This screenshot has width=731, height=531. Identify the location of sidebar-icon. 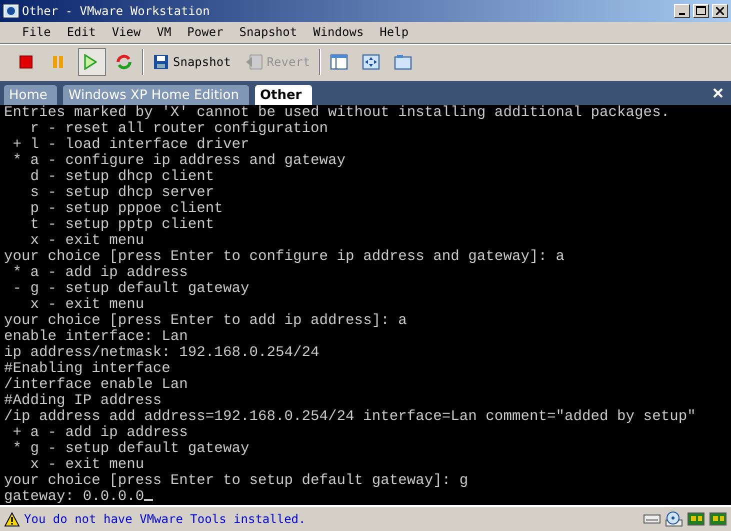
(339, 62).